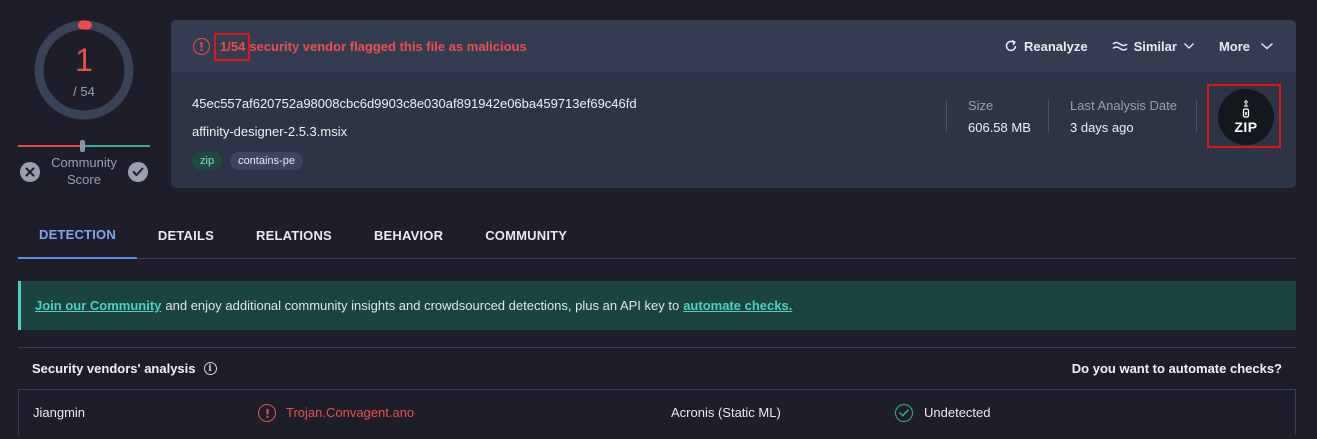 Image resolution: width=1317 pixels, height=439 pixels. What do you see at coordinates (82, 146) in the screenshot?
I see `community-score-marker` at bounding box center [82, 146].